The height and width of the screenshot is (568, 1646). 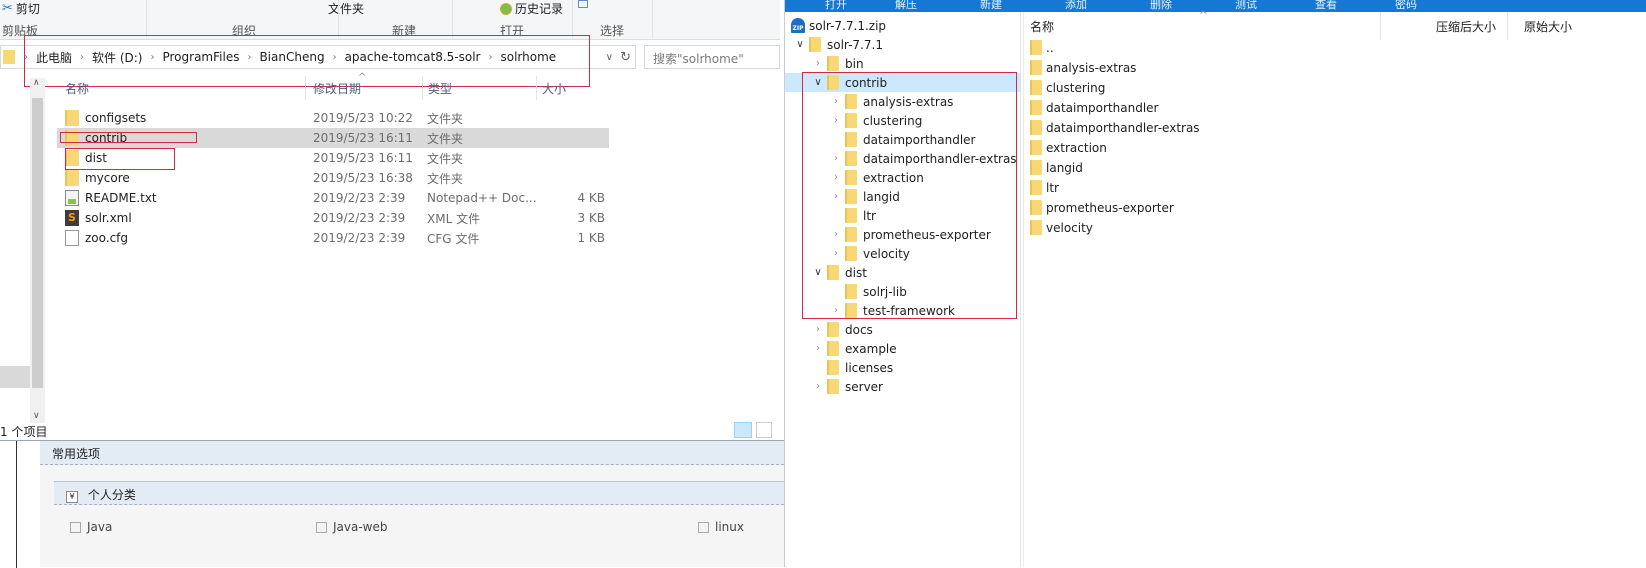 I want to click on breadcrumb-drive: 软件 (D:), so click(x=117, y=57).